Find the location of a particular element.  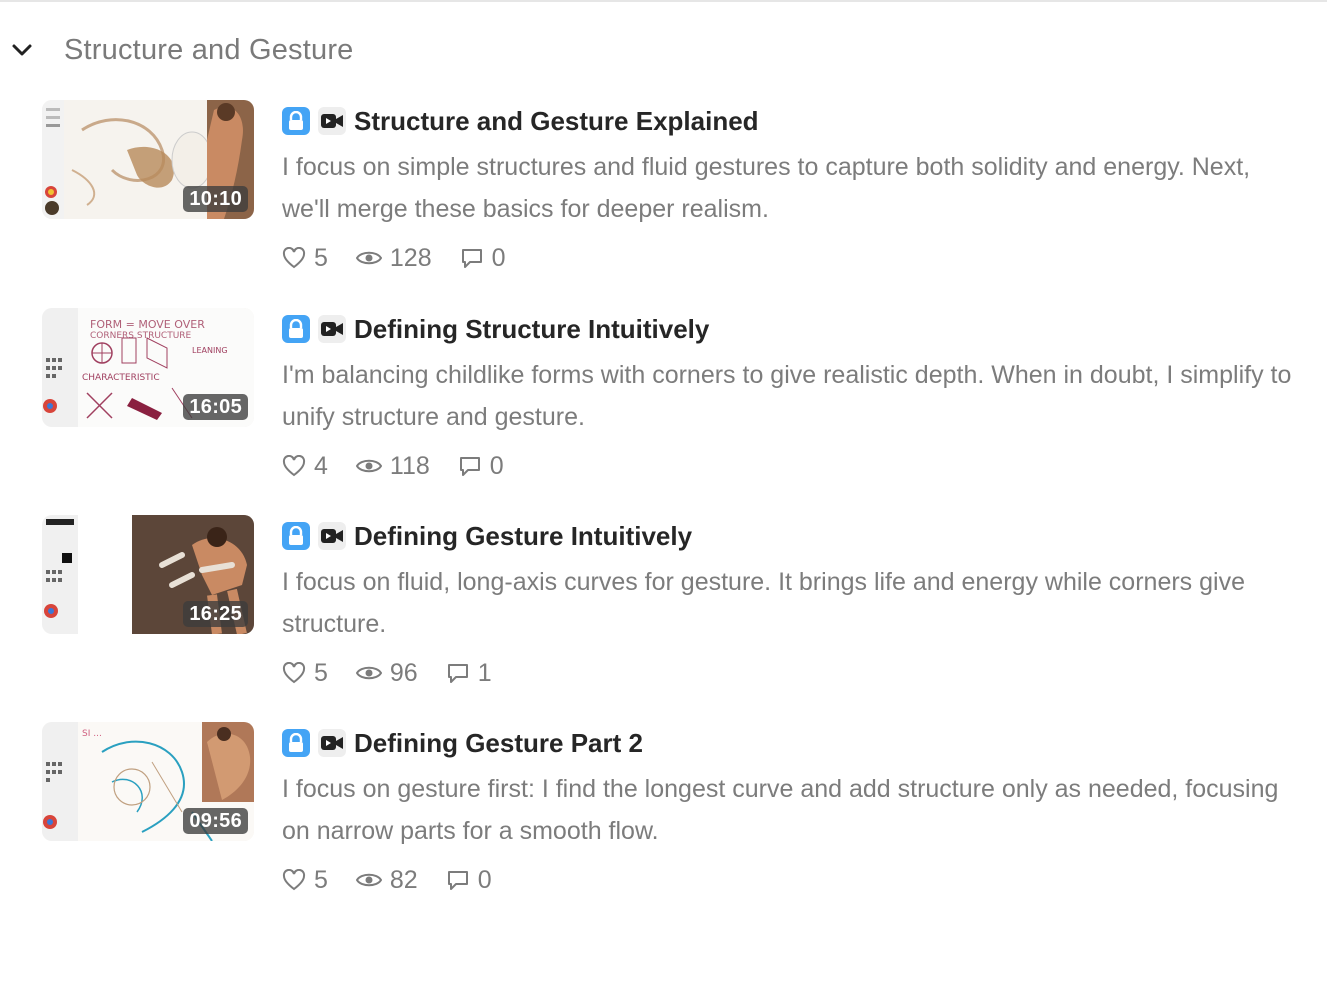

chevron-down-icon is located at coordinates (22, 50).